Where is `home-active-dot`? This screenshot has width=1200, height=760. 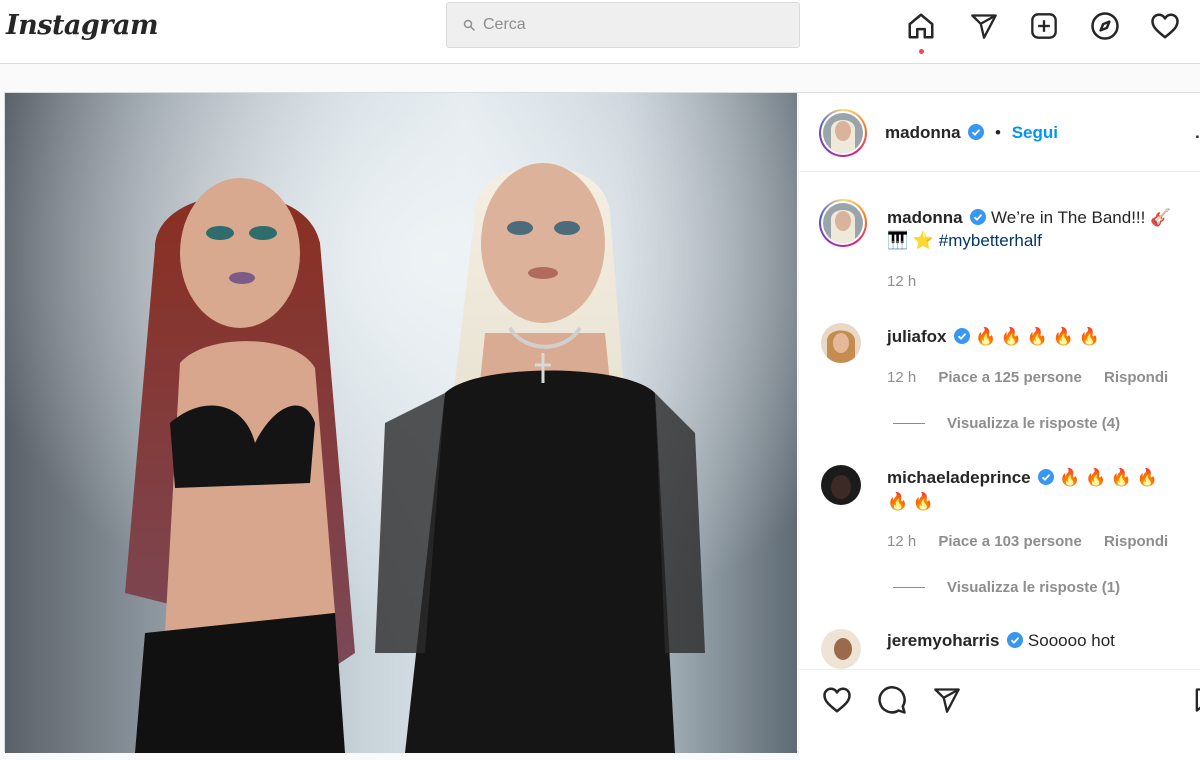 home-active-dot is located at coordinates (921, 51).